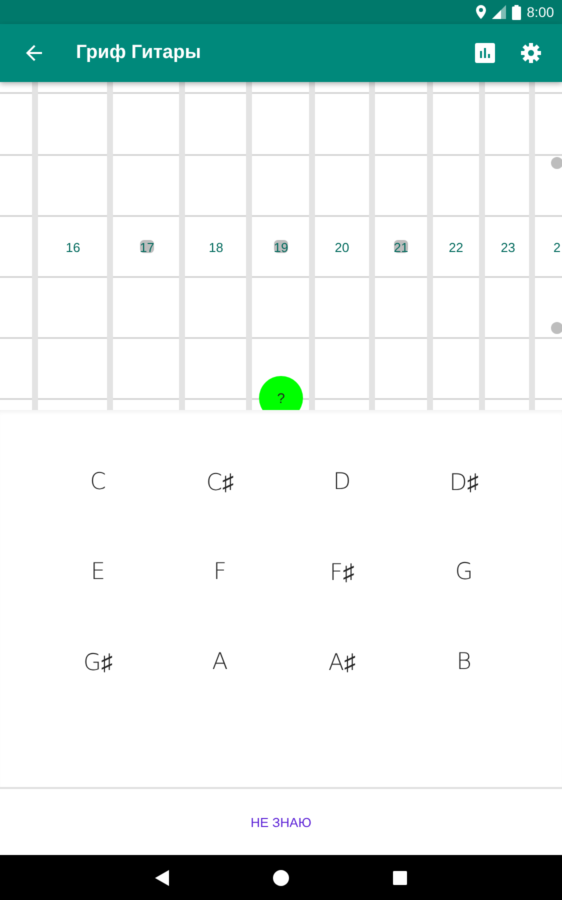 The width and height of the screenshot is (562, 900). I want to click on fret-number: 2, so click(557, 247).